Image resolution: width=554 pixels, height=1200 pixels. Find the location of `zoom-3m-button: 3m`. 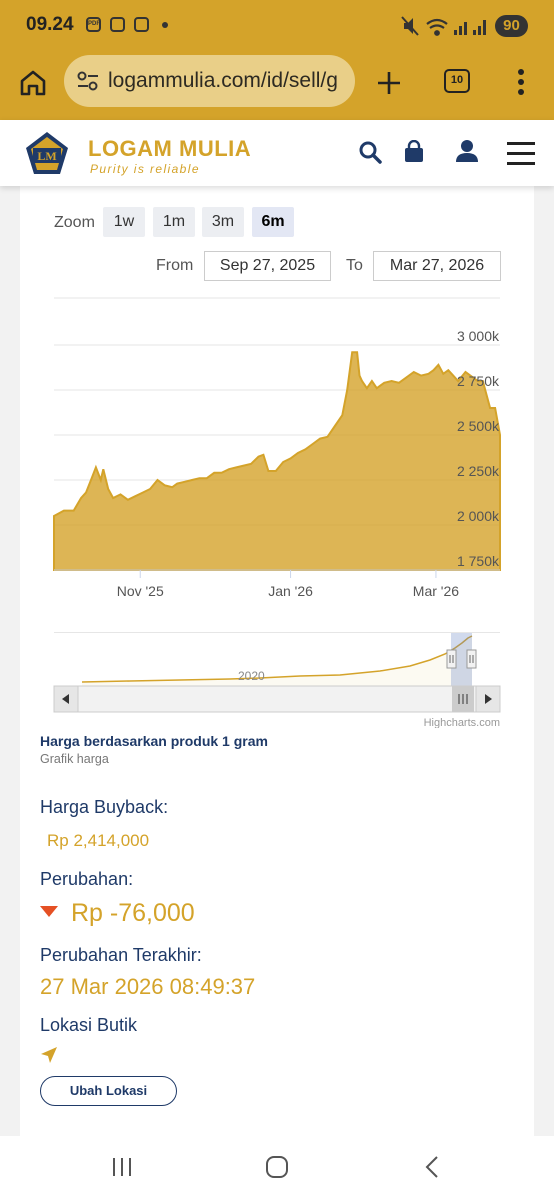

zoom-3m-button: 3m is located at coordinates (223, 222).